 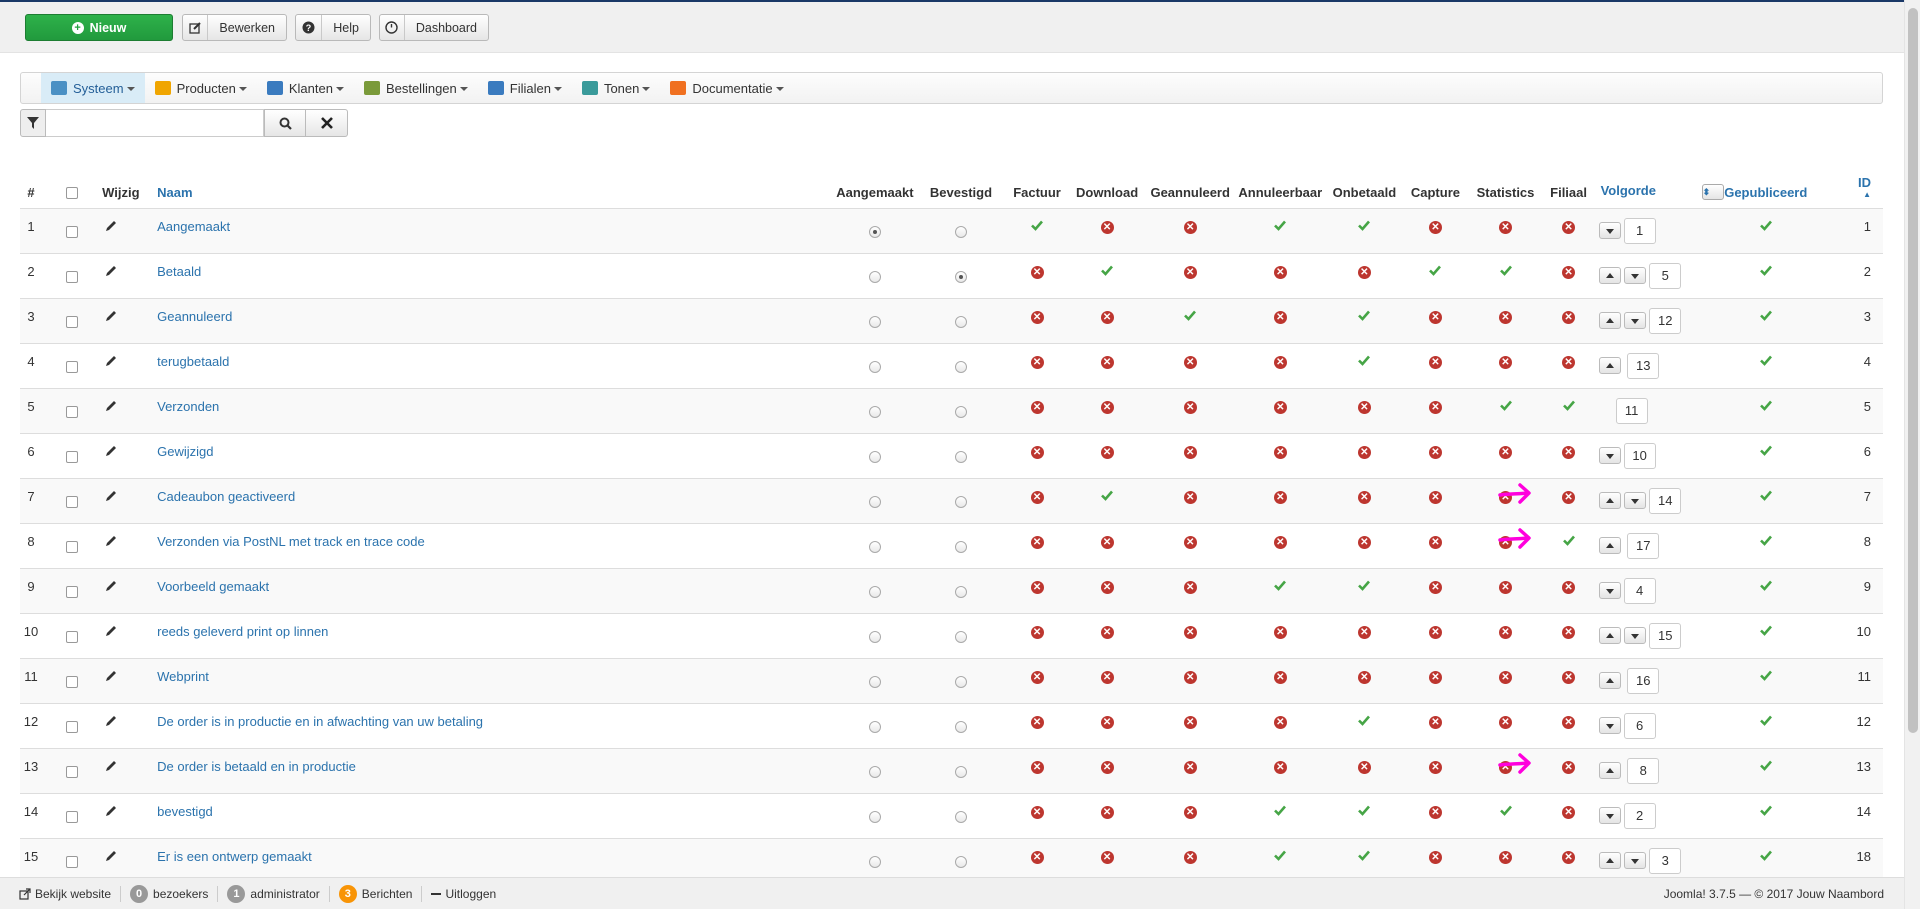 What do you see at coordinates (1665, 500) in the screenshot?
I see `order-input: 14` at bounding box center [1665, 500].